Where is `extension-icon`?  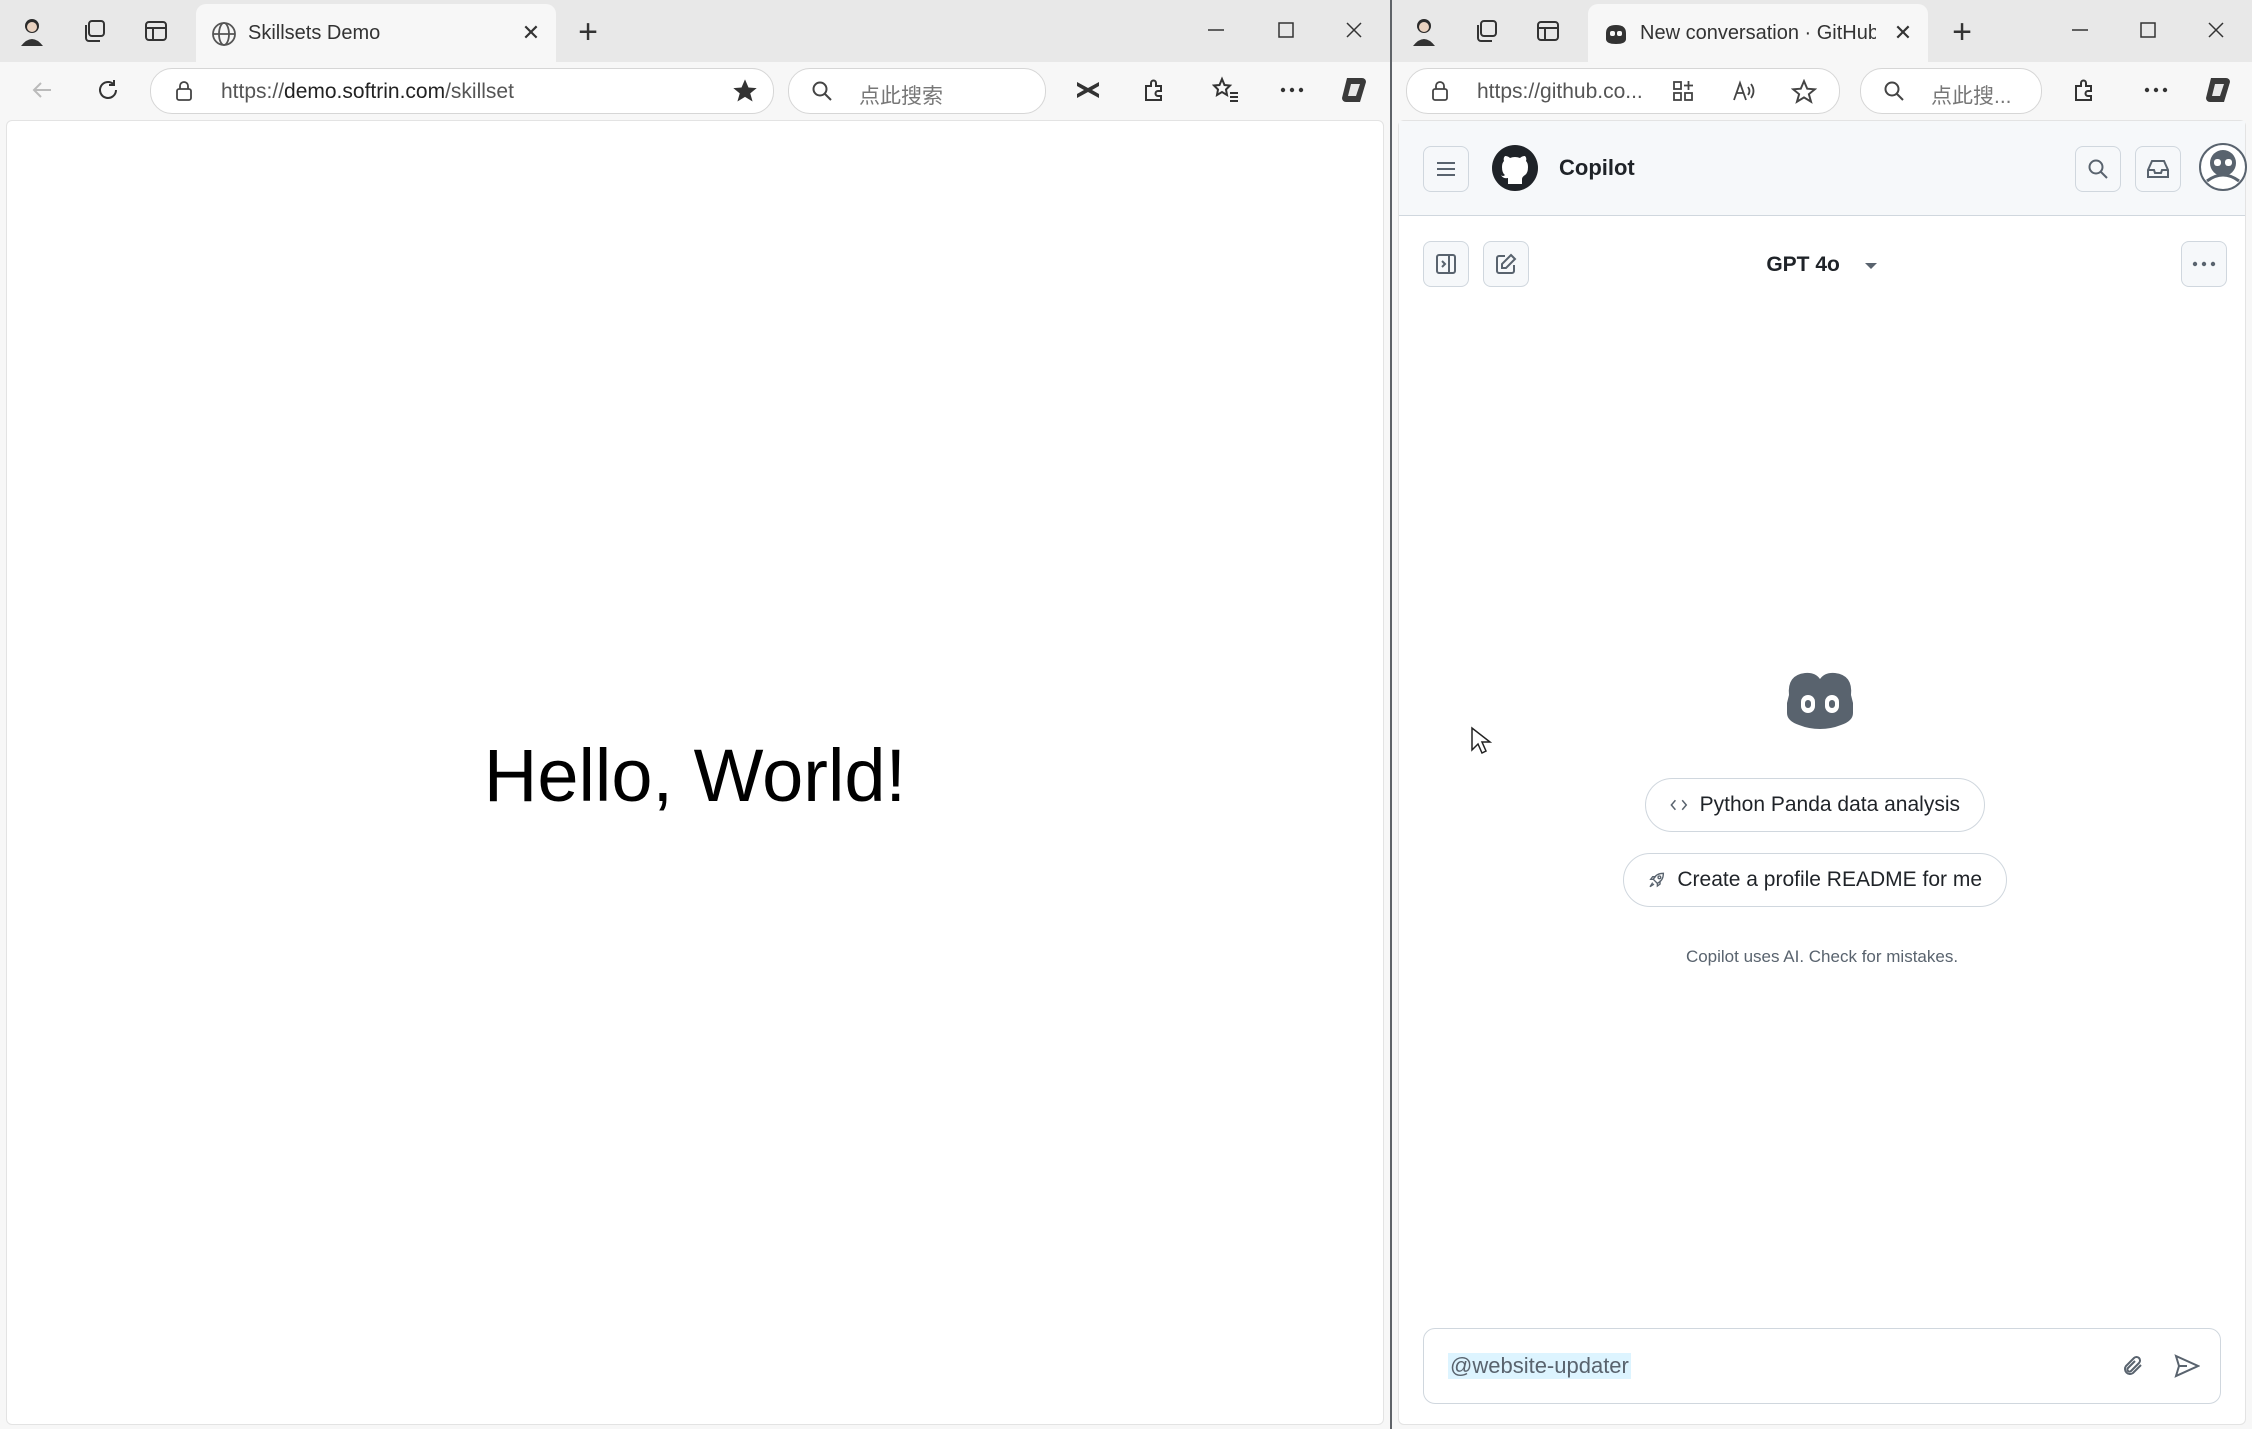 extension-icon is located at coordinates (1088, 90).